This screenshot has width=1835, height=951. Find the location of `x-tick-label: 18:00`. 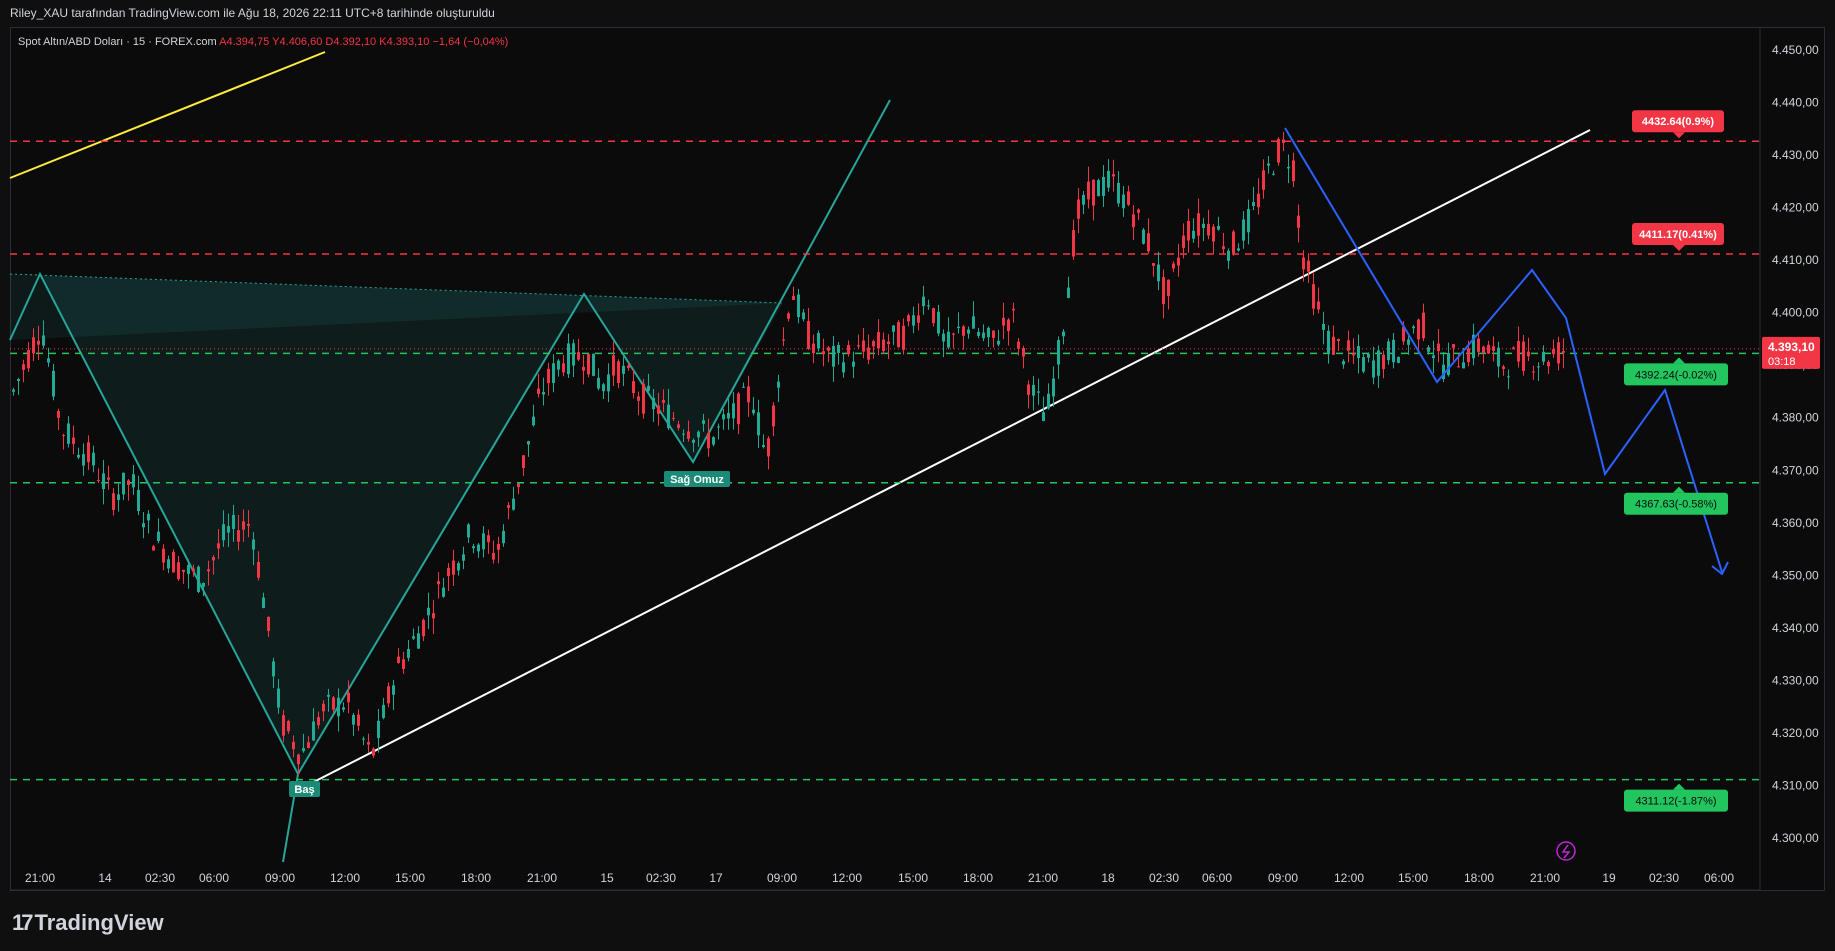

x-tick-label: 18:00 is located at coordinates (1479, 878).